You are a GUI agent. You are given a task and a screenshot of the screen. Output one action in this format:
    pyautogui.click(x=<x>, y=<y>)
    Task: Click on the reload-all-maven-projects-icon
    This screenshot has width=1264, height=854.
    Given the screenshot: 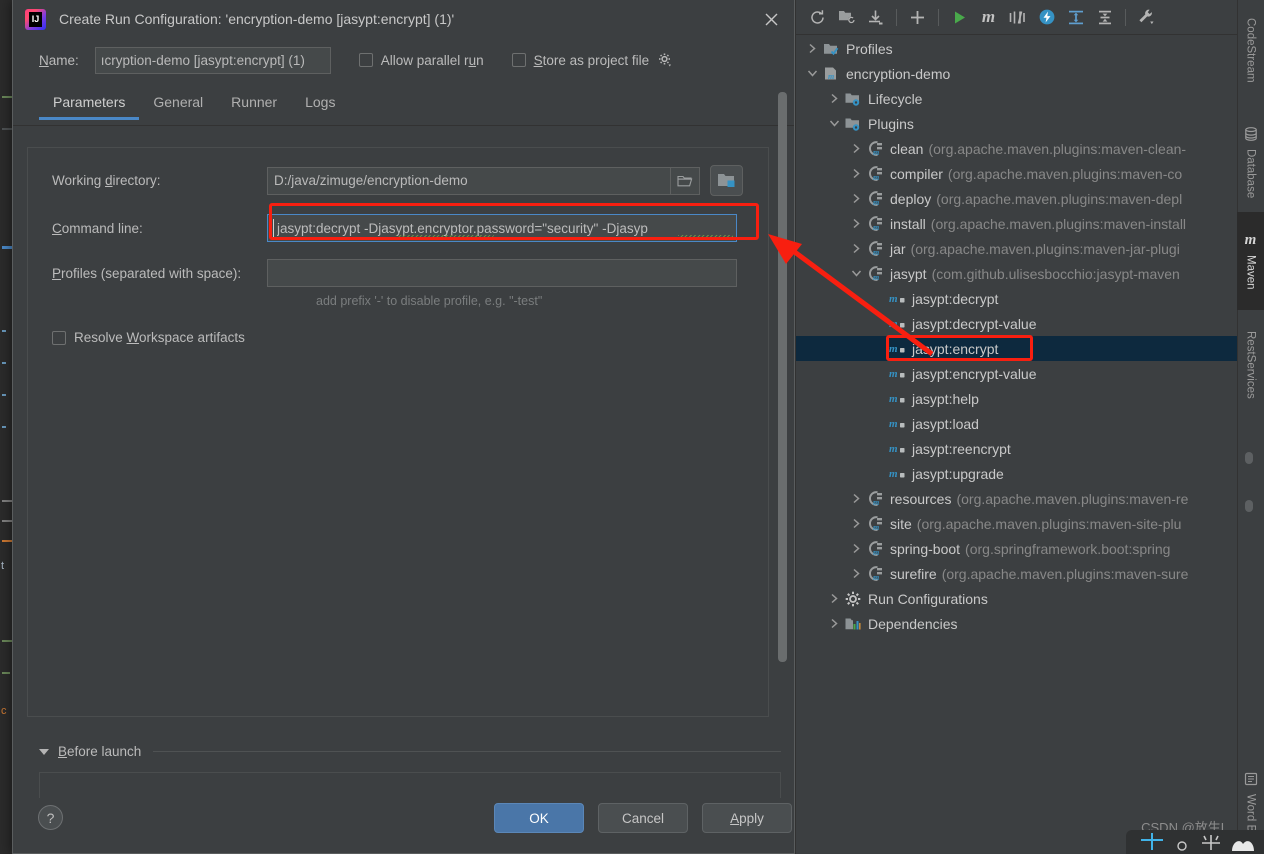 What is the action you would take?
    pyautogui.click(x=817, y=17)
    